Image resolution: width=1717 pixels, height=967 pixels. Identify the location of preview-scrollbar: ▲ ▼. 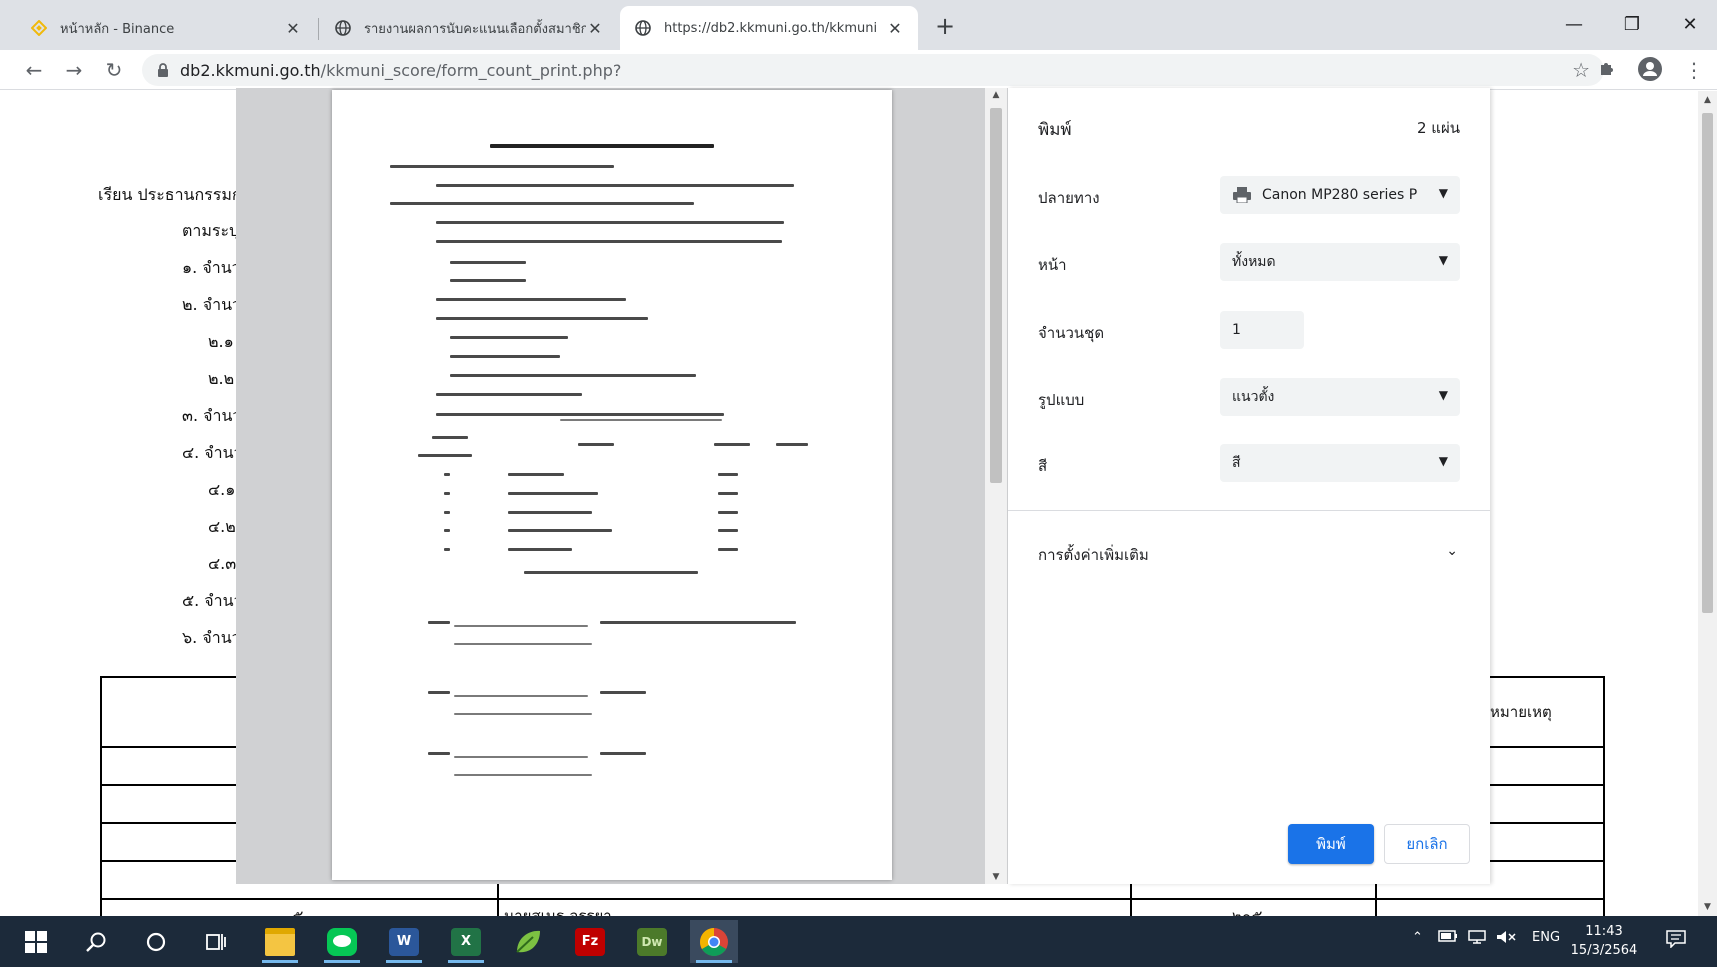
(996, 486).